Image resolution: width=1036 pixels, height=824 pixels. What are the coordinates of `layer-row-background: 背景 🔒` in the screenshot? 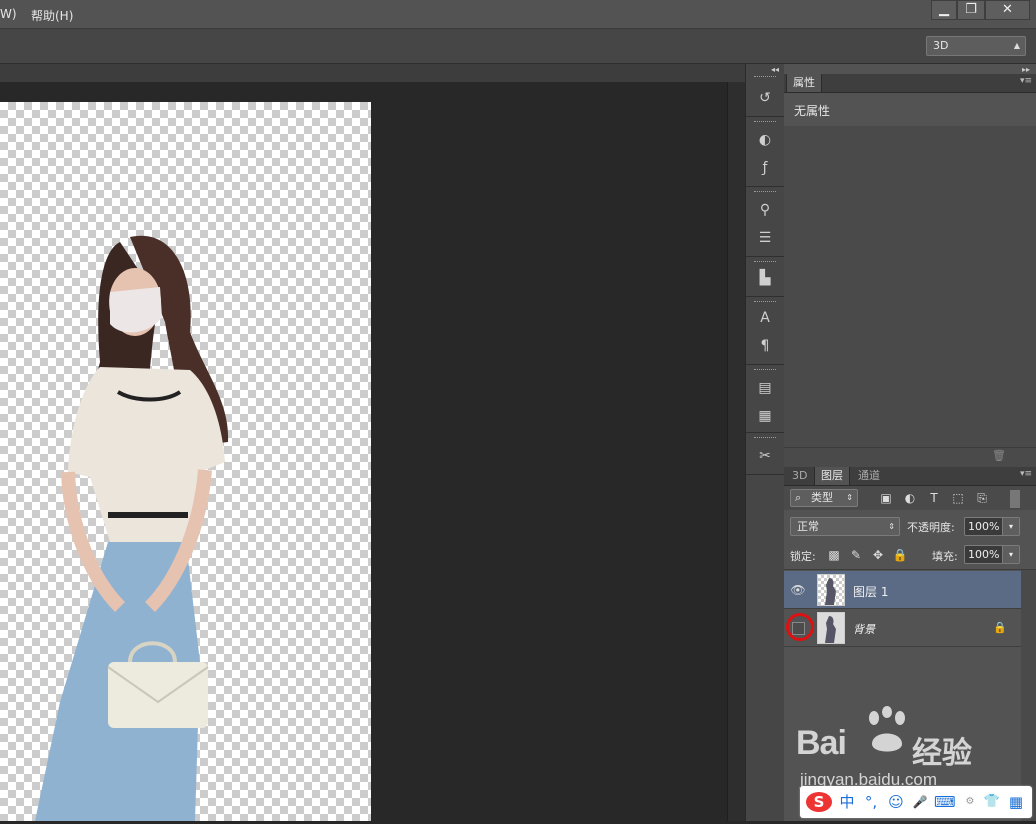 It's located at (902, 628).